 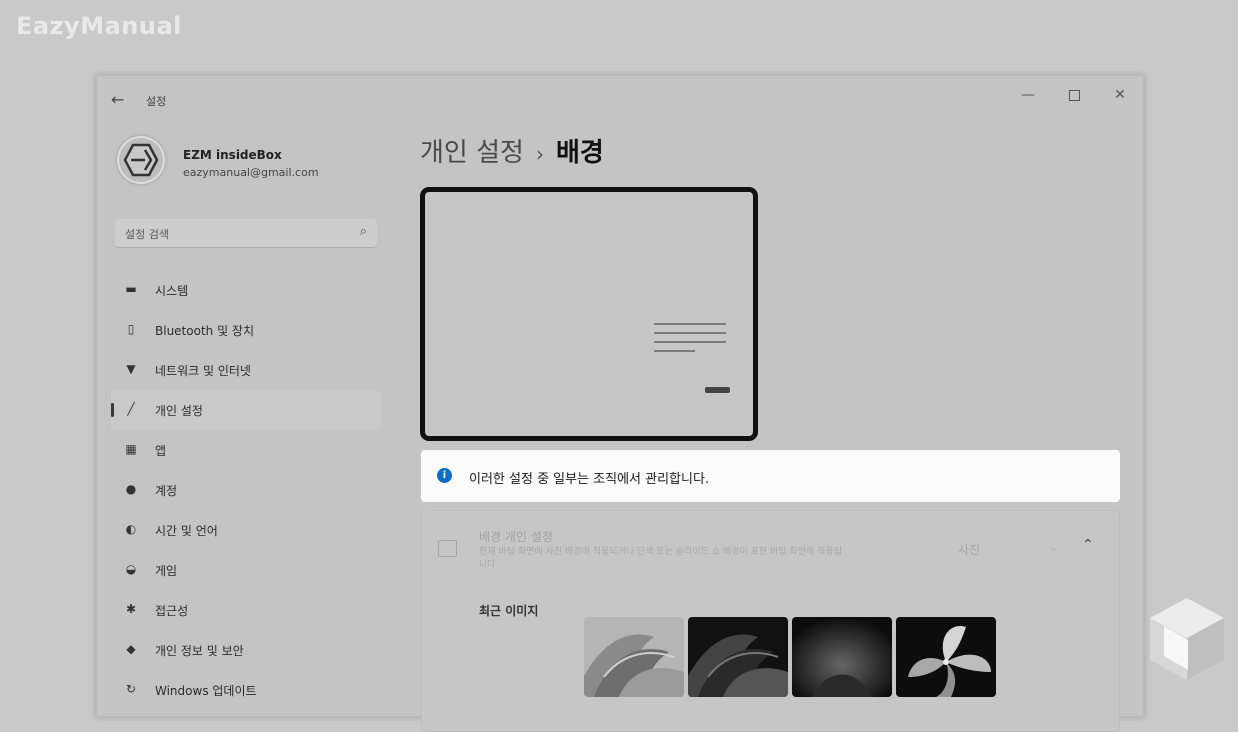 What do you see at coordinates (1088, 545) in the screenshot?
I see `chevron-up-icon: ⌃` at bounding box center [1088, 545].